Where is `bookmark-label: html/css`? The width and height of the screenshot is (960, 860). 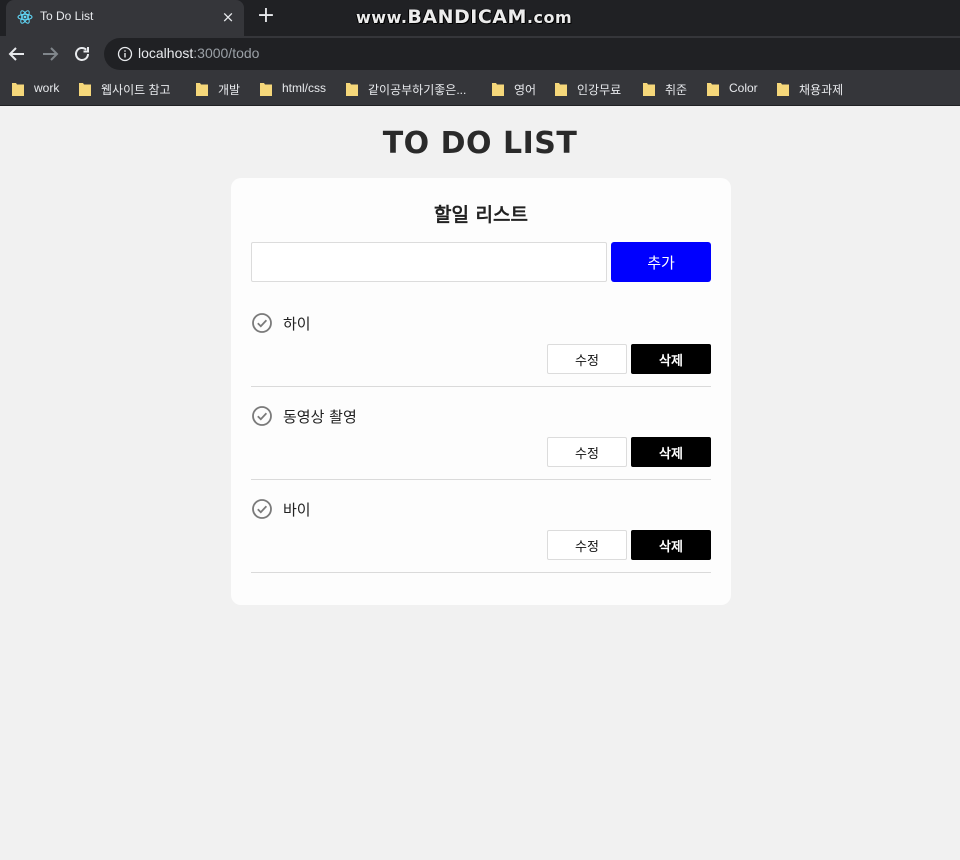
bookmark-label: html/css is located at coordinates (304, 88).